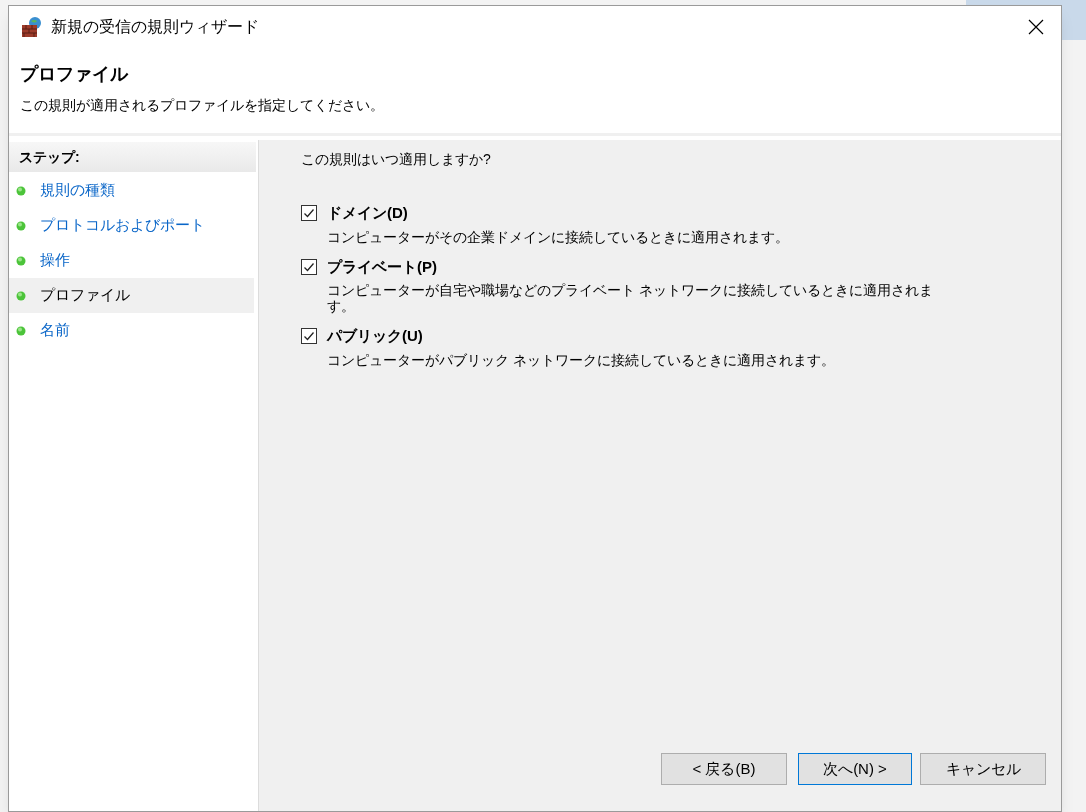 This screenshot has width=1086, height=812. What do you see at coordinates (724, 769) in the screenshot?
I see `dialog-button: < 戻る(B)` at bounding box center [724, 769].